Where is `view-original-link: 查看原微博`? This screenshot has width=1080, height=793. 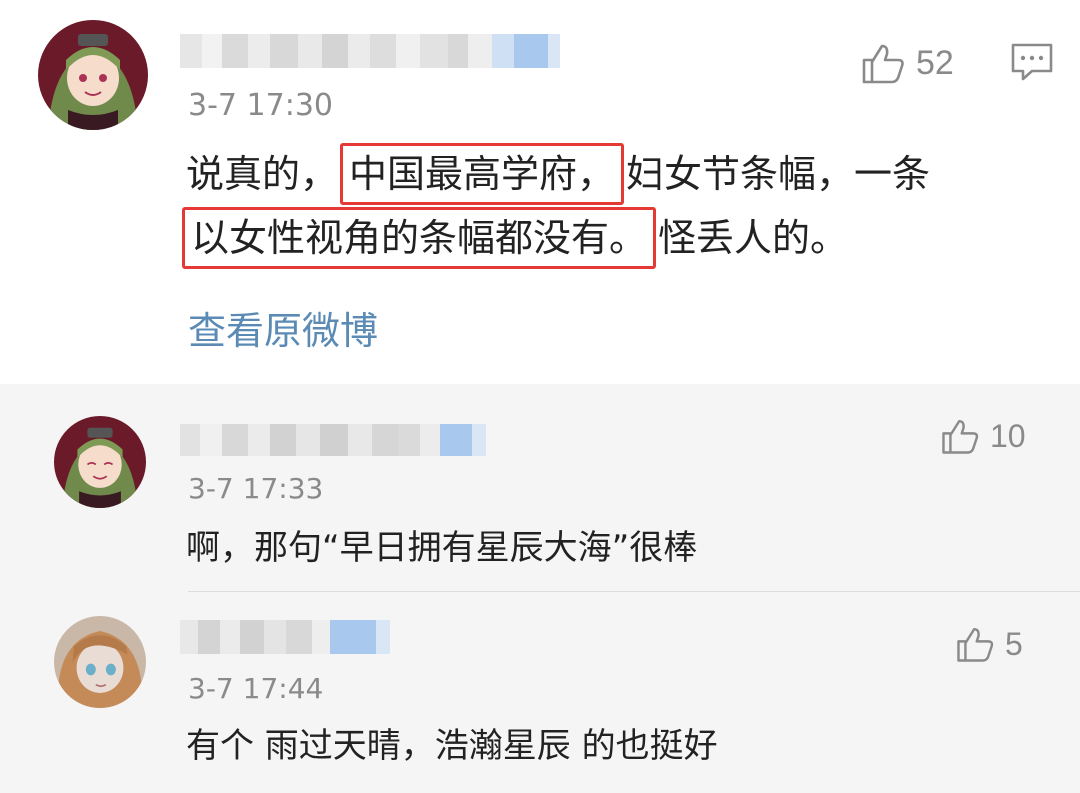
view-original-link: 查看原微博 is located at coordinates (283, 327).